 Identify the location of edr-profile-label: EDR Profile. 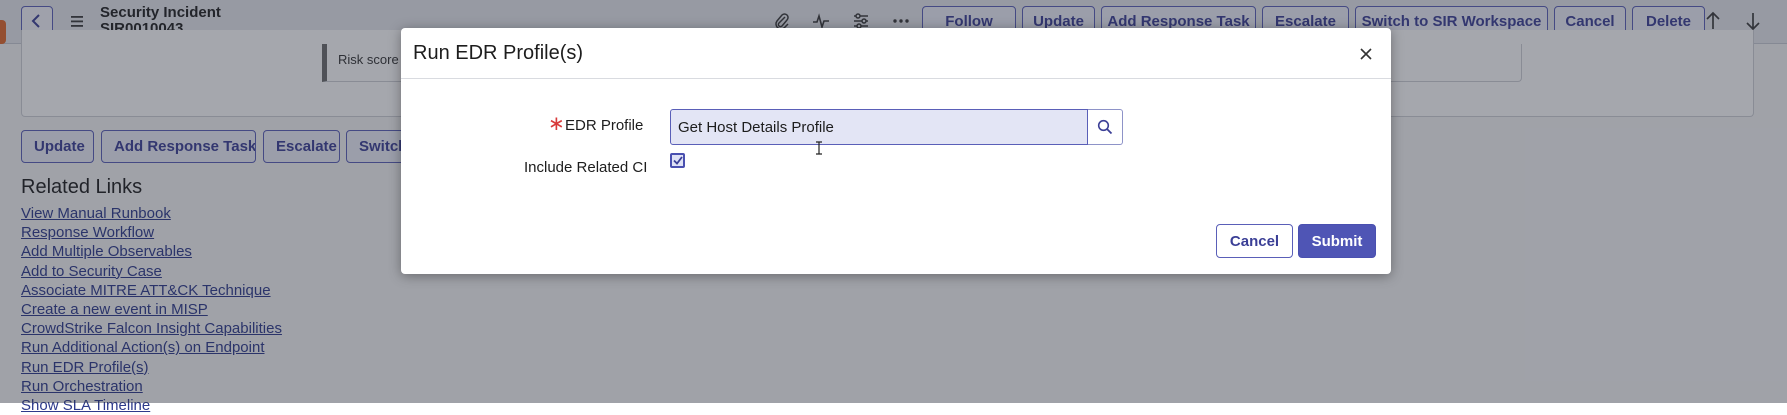
(604, 125).